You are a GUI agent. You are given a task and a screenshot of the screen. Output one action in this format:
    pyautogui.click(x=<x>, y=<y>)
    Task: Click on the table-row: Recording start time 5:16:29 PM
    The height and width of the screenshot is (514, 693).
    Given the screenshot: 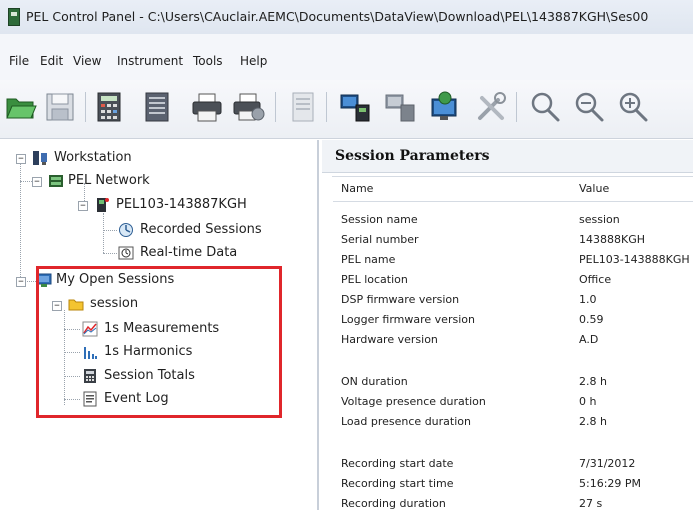 What is the action you would take?
    pyautogui.click(x=513, y=484)
    